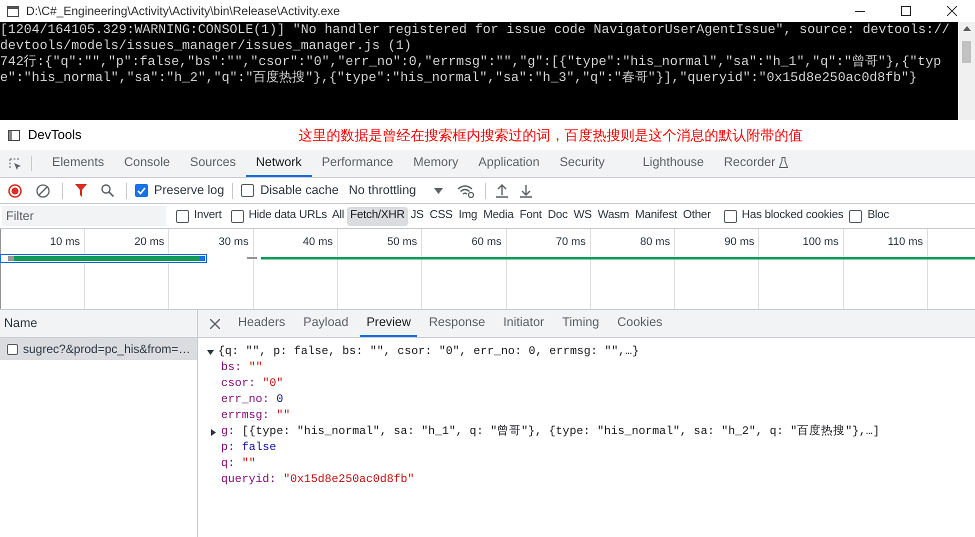 This screenshot has height=537, width=975. I want to click on property-key: bs:, so click(231, 368).